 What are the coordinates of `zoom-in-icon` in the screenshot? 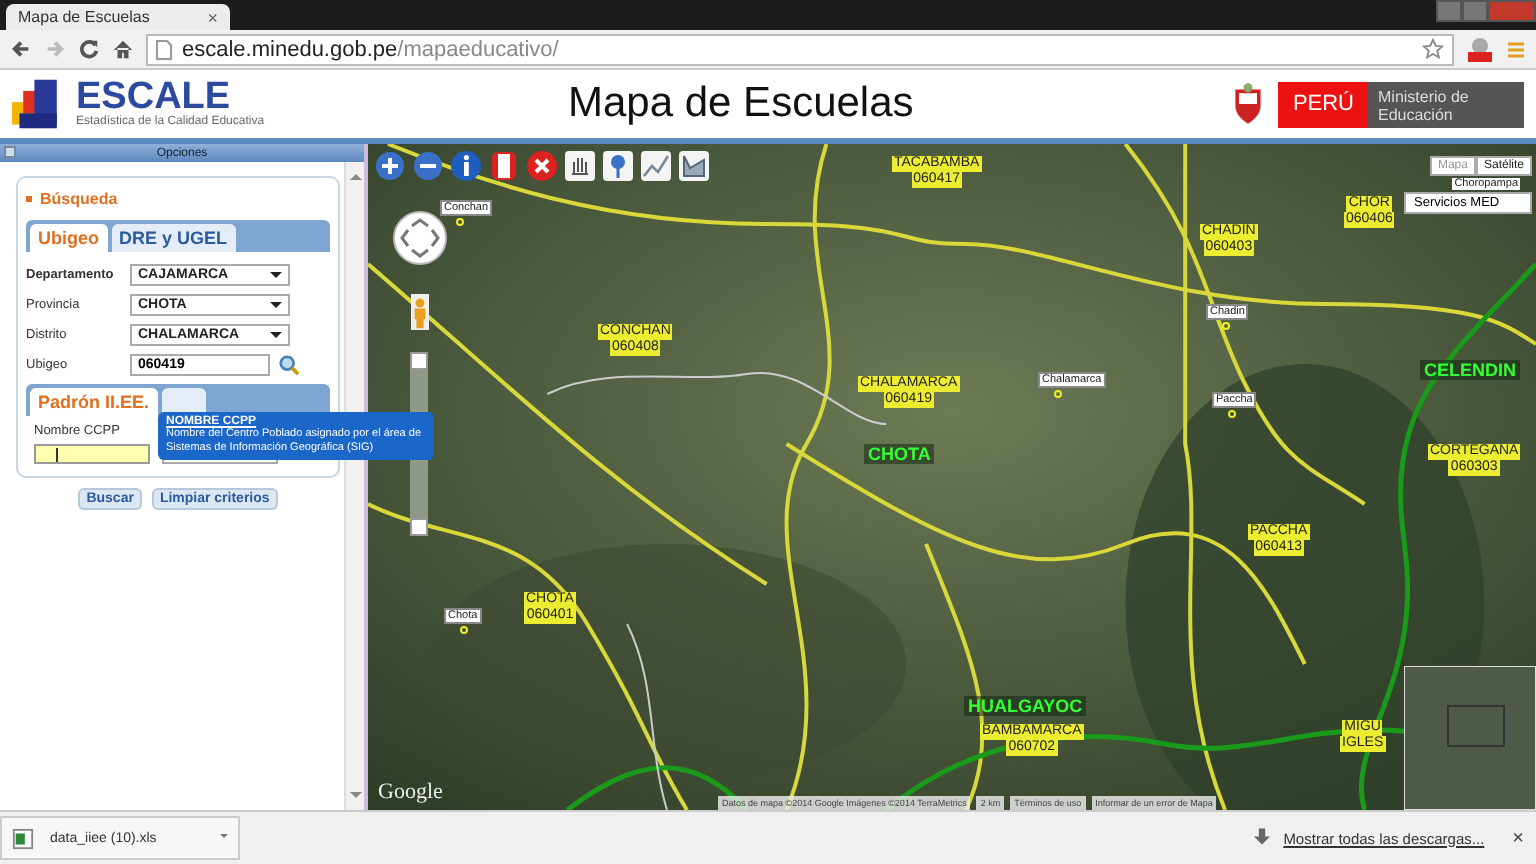 It's located at (390, 166).